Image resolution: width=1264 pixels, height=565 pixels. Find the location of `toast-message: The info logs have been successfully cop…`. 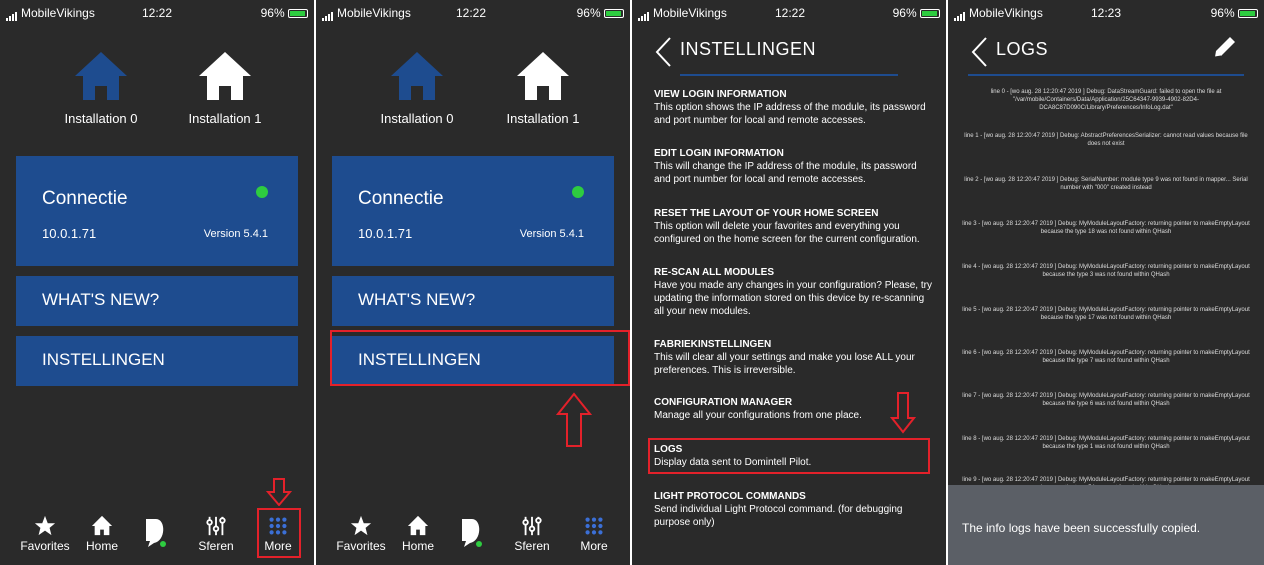

toast-message: The info logs have been successfully cop… is located at coordinates (1081, 528).